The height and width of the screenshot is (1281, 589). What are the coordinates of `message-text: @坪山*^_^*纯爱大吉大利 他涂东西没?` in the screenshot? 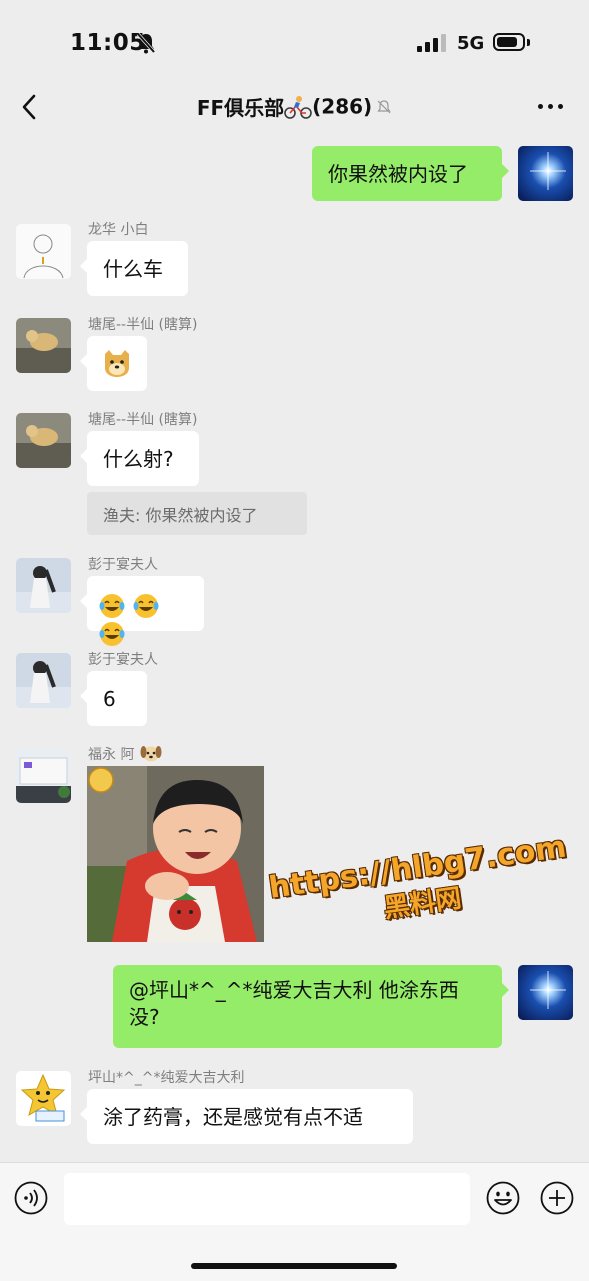 It's located at (294, 1003).